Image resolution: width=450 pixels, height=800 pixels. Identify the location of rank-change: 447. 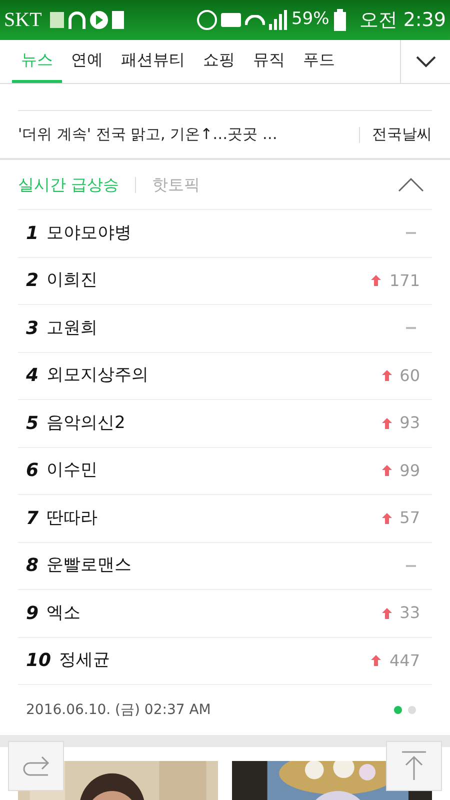
(404, 661).